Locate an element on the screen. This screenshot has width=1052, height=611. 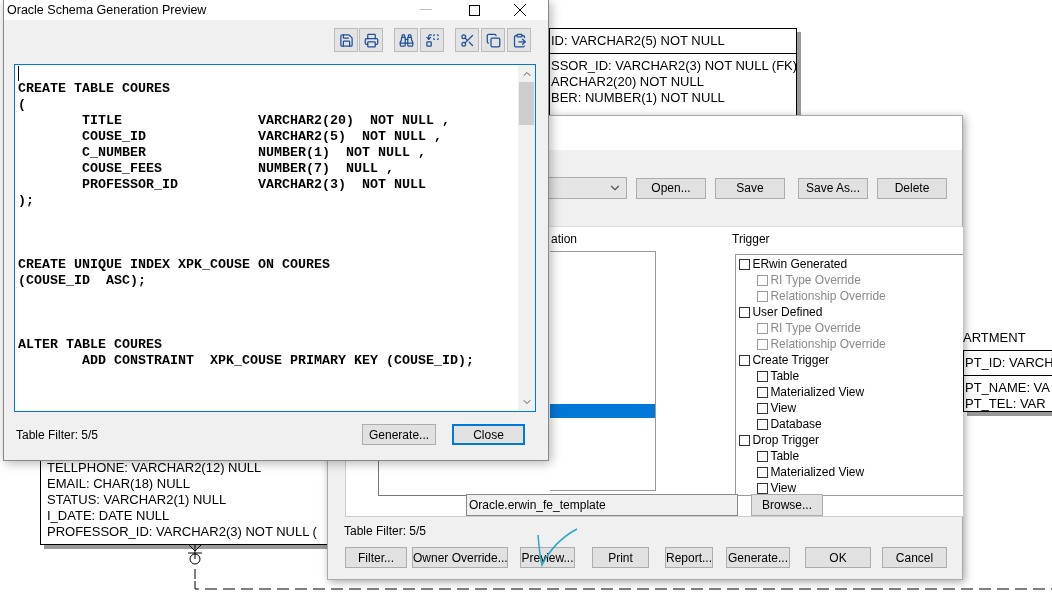
copy-icon is located at coordinates (493, 40).